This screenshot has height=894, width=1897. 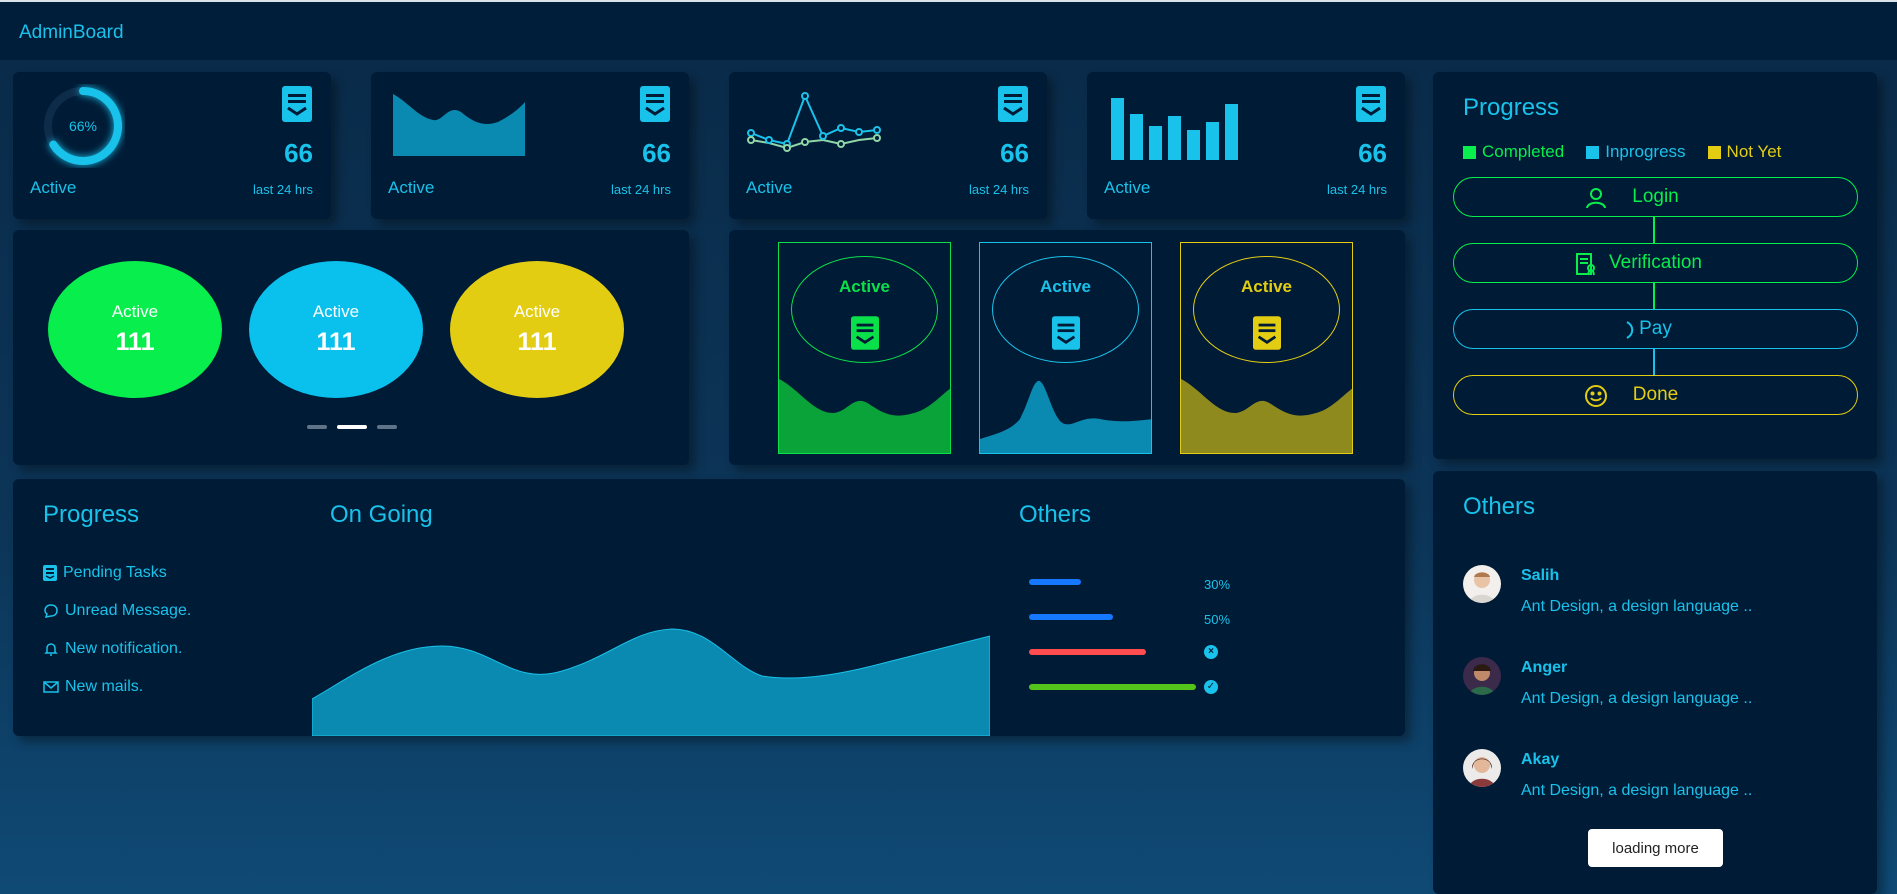 I want to click on mini-line-chart, so click(x=814, y=122).